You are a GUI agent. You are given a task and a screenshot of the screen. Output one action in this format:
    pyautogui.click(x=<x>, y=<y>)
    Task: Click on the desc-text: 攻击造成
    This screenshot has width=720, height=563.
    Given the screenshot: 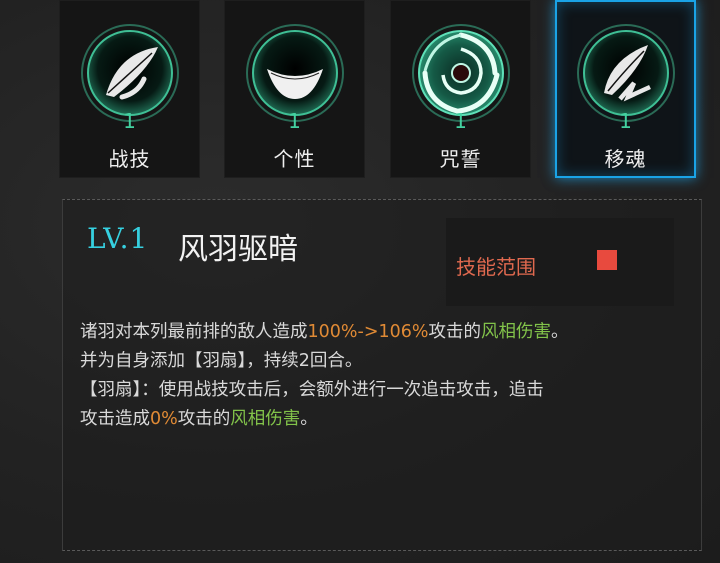 What is the action you would take?
    pyautogui.click(x=115, y=419)
    